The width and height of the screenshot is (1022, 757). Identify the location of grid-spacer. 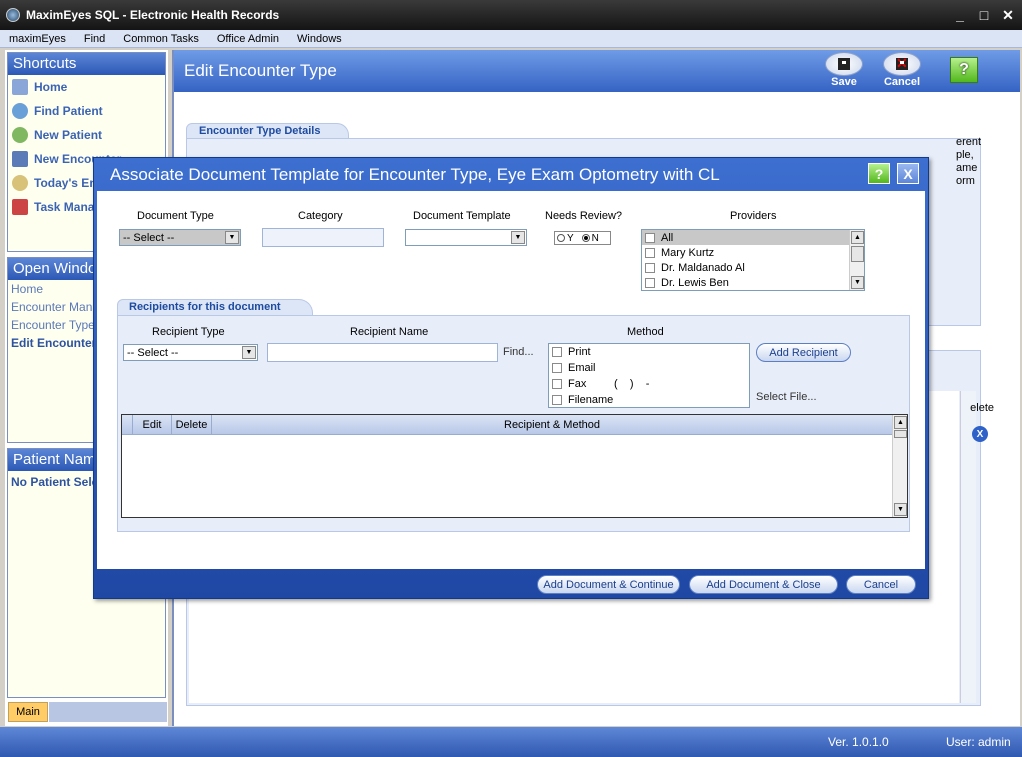
(127, 424).